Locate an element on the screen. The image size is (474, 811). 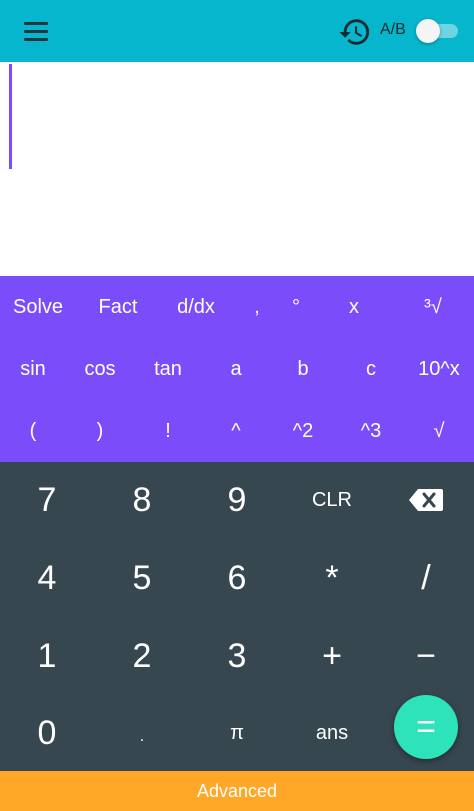
digit-6-key: 6 is located at coordinates (237, 578).